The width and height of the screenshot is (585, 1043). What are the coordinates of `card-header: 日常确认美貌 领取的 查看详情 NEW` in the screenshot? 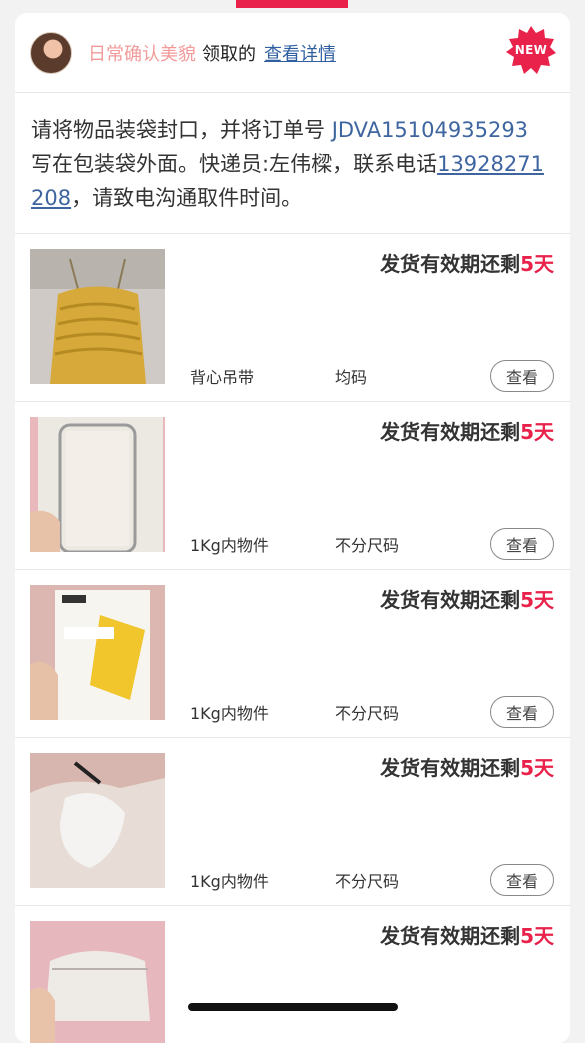 It's located at (292, 53).